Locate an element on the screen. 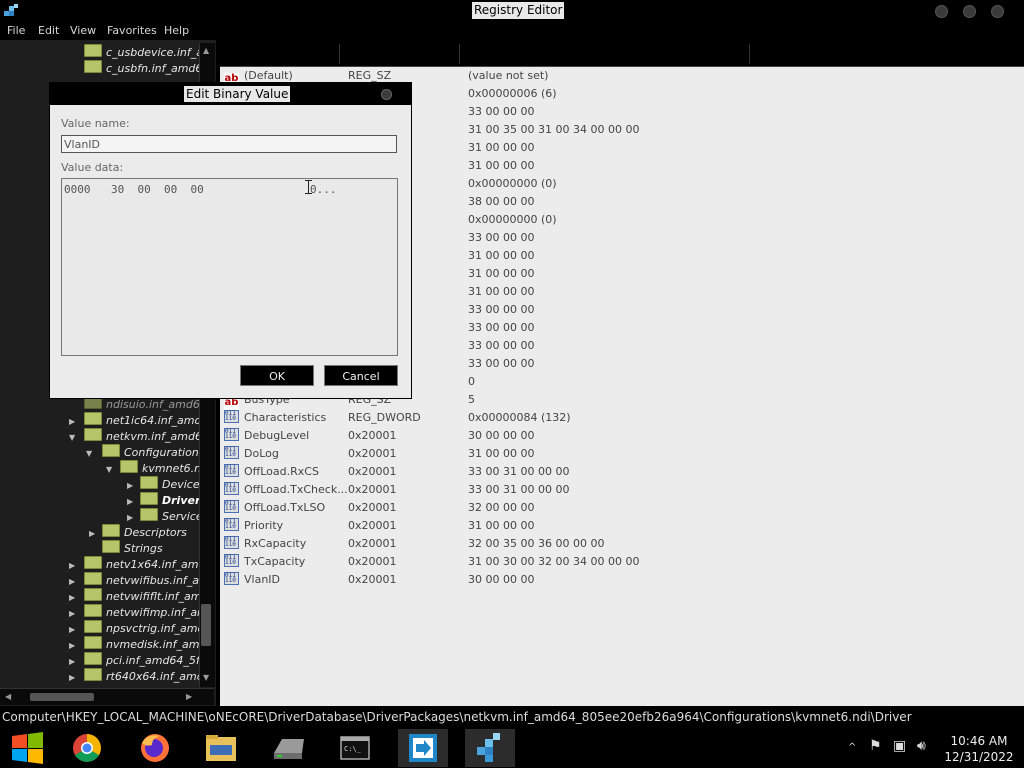 The height and width of the screenshot is (768, 1024). value-row: DebugLevel 0x20001 30 00 00 00 is located at coordinates (379, 436).